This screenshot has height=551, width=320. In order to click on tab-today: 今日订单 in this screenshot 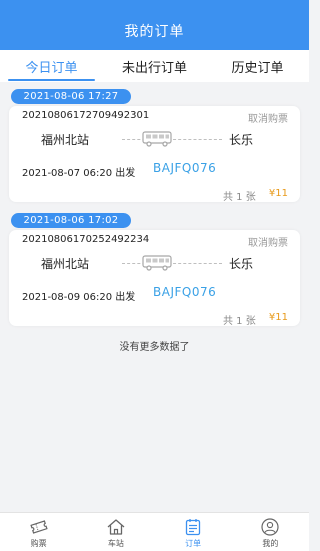, I will do `click(51, 66)`.